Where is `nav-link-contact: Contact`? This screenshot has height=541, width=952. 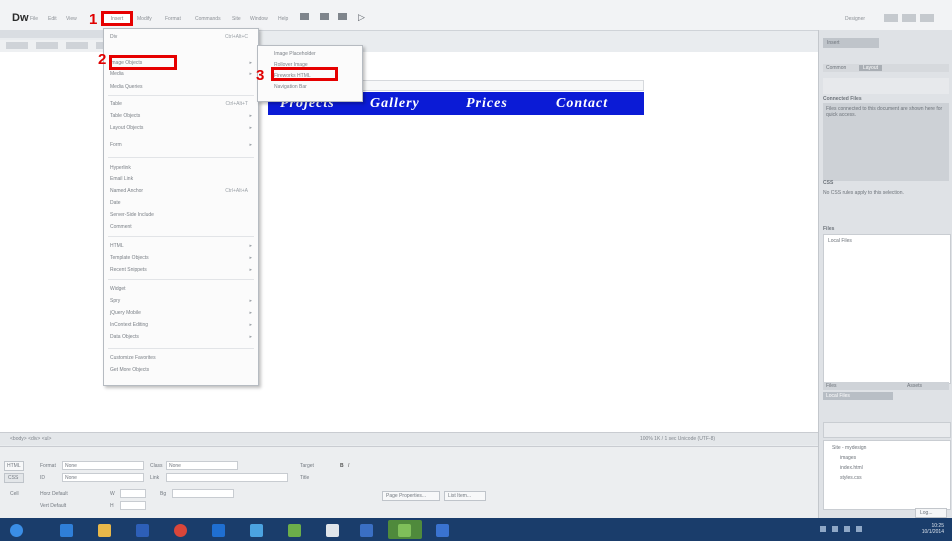
nav-link-contact: Contact is located at coordinates (582, 103).